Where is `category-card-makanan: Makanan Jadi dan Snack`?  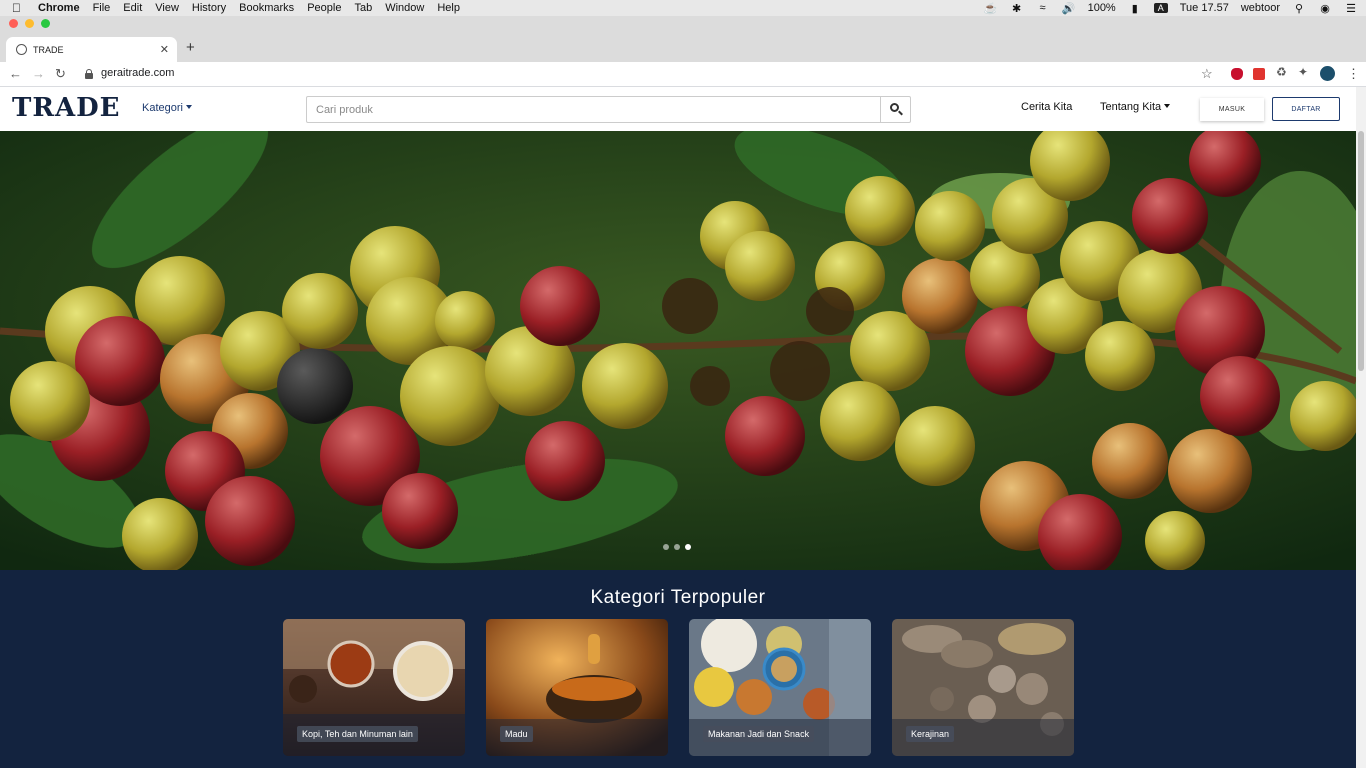
category-card-makanan: Makanan Jadi dan Snack is located at coordinates (780, 687).